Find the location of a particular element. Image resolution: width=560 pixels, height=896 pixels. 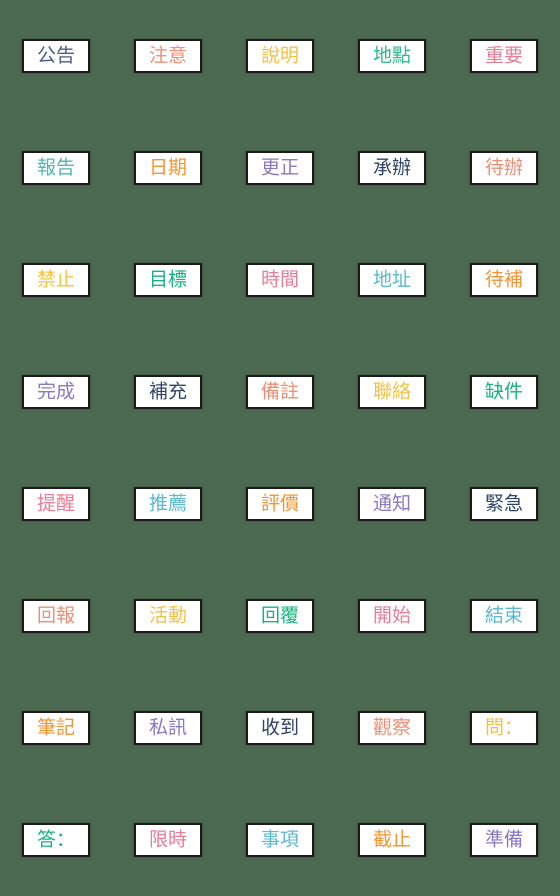

sticker-label: 提醒 is located at coordinates (55, 503).